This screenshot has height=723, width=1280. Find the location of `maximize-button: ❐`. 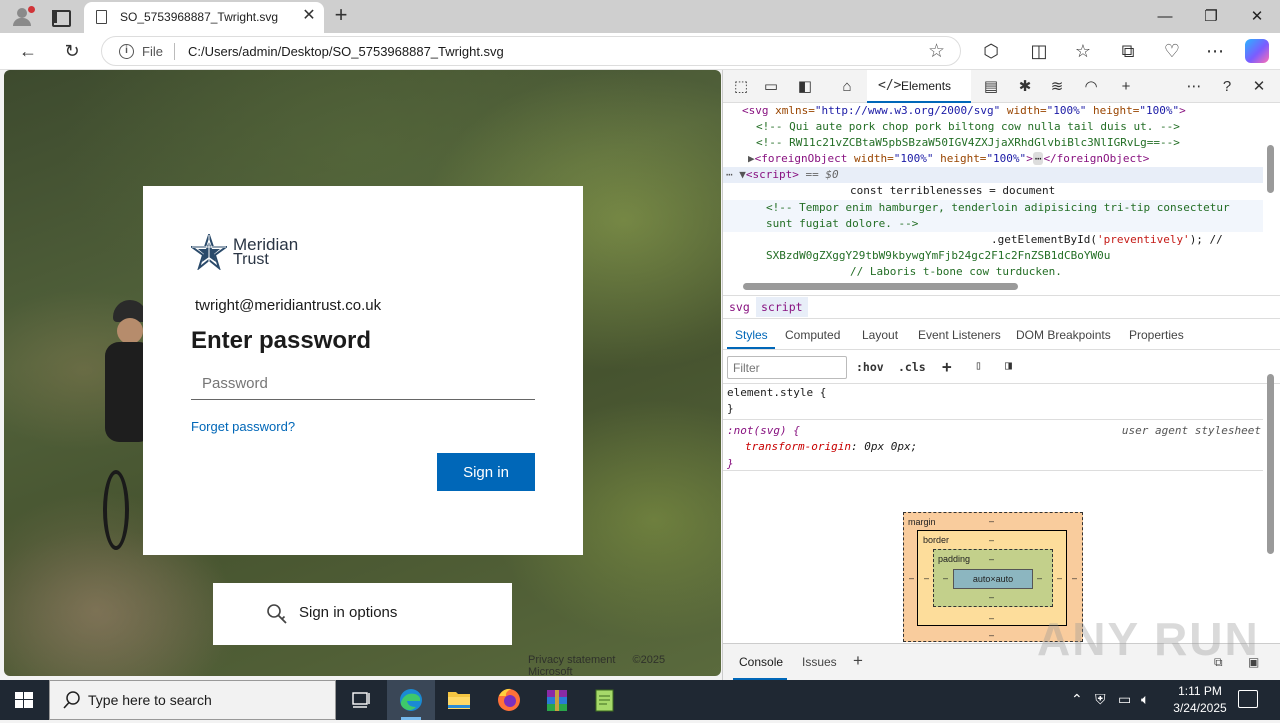

maximize-button: ❐ is located at coordinates (1211, 16).